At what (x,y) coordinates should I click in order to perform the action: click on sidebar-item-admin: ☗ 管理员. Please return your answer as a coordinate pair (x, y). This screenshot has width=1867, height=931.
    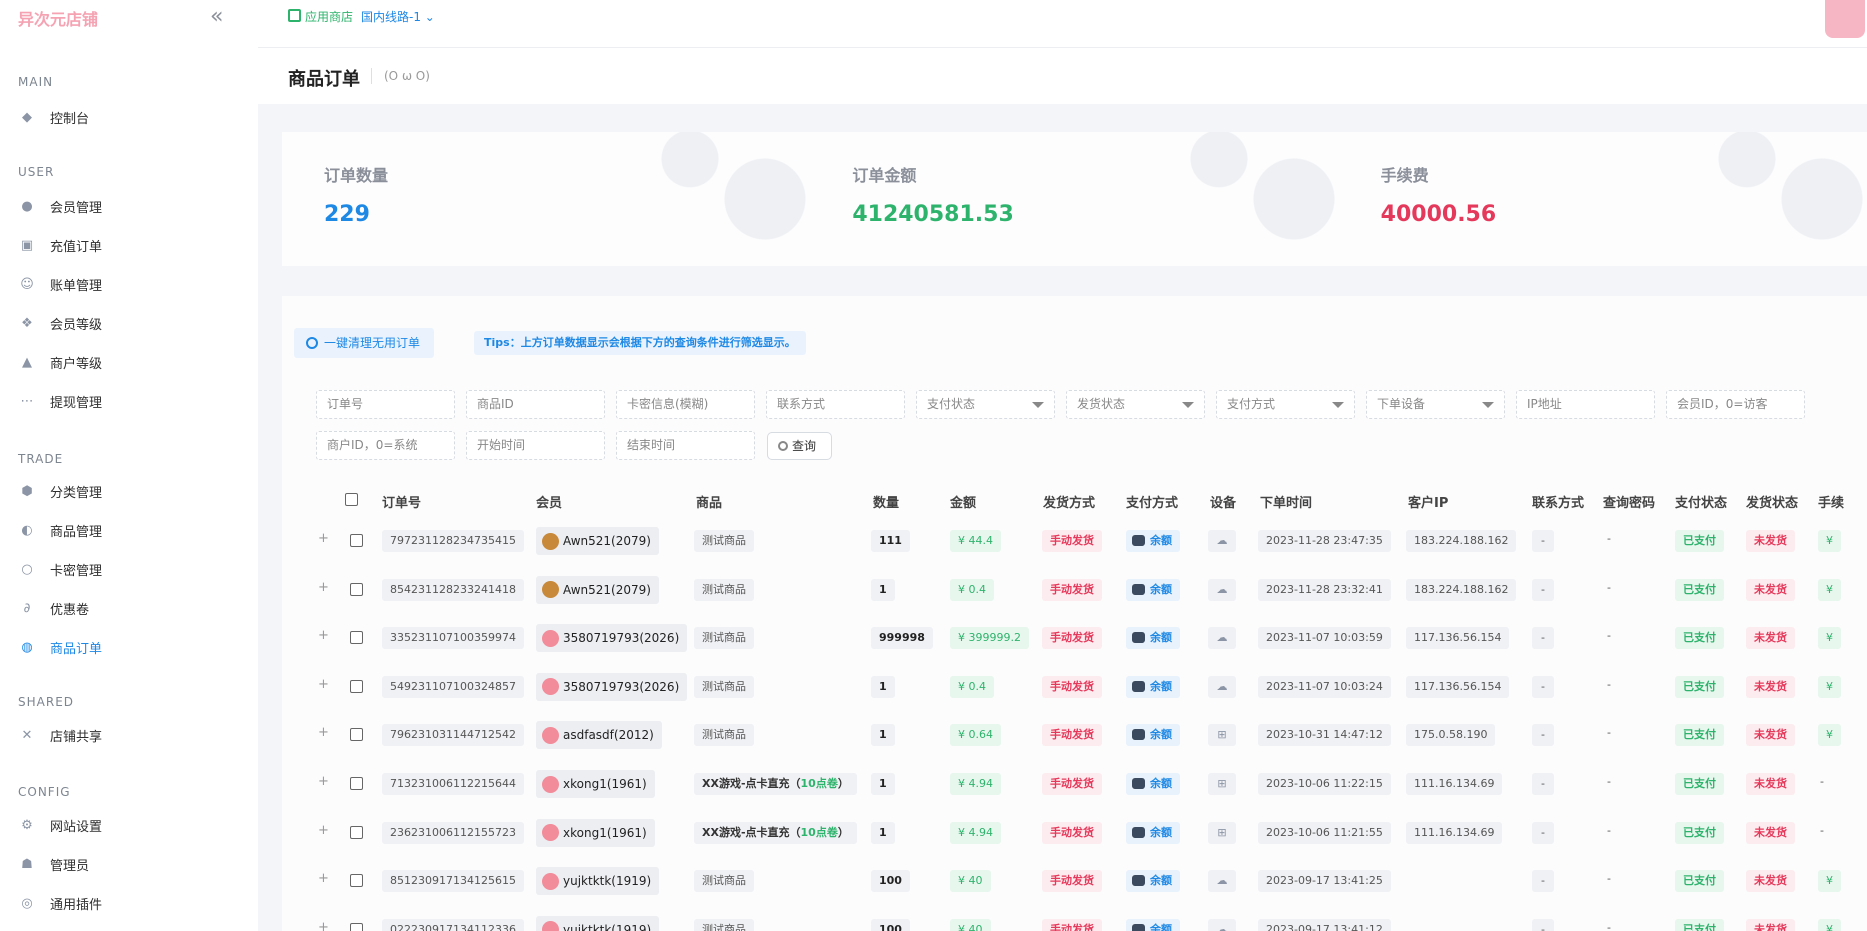
    Looking at the image, I should click on (53, 864).